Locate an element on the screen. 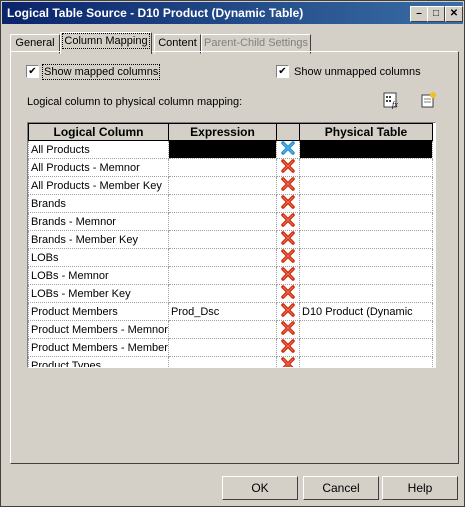 This screenshot has width=465, height=507. header-expression: Expression is located at coordinates (222, 132).